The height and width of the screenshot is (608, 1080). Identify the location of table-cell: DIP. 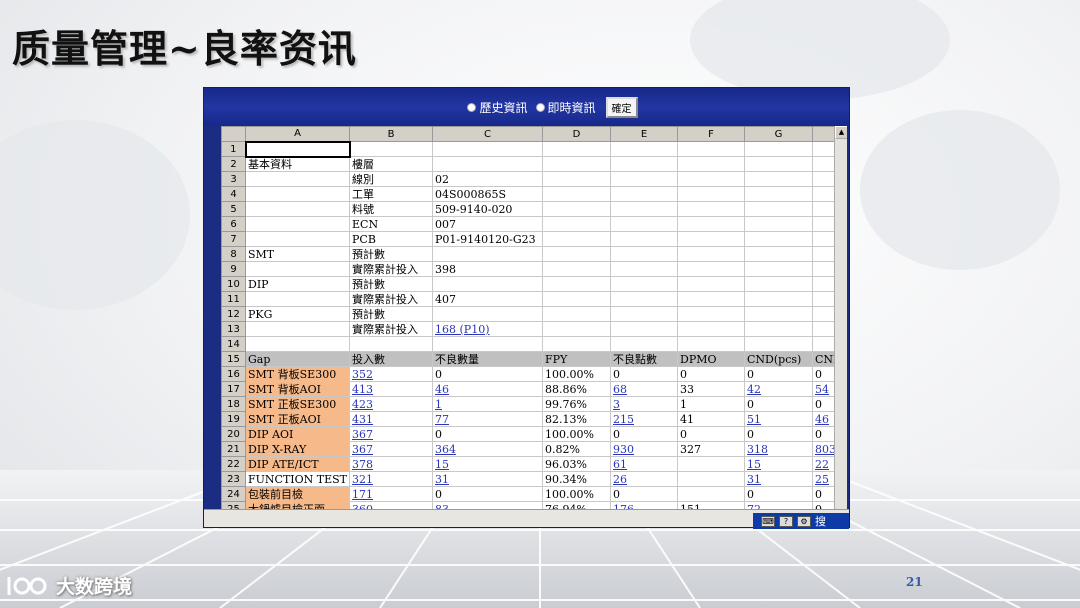
(297, 284).